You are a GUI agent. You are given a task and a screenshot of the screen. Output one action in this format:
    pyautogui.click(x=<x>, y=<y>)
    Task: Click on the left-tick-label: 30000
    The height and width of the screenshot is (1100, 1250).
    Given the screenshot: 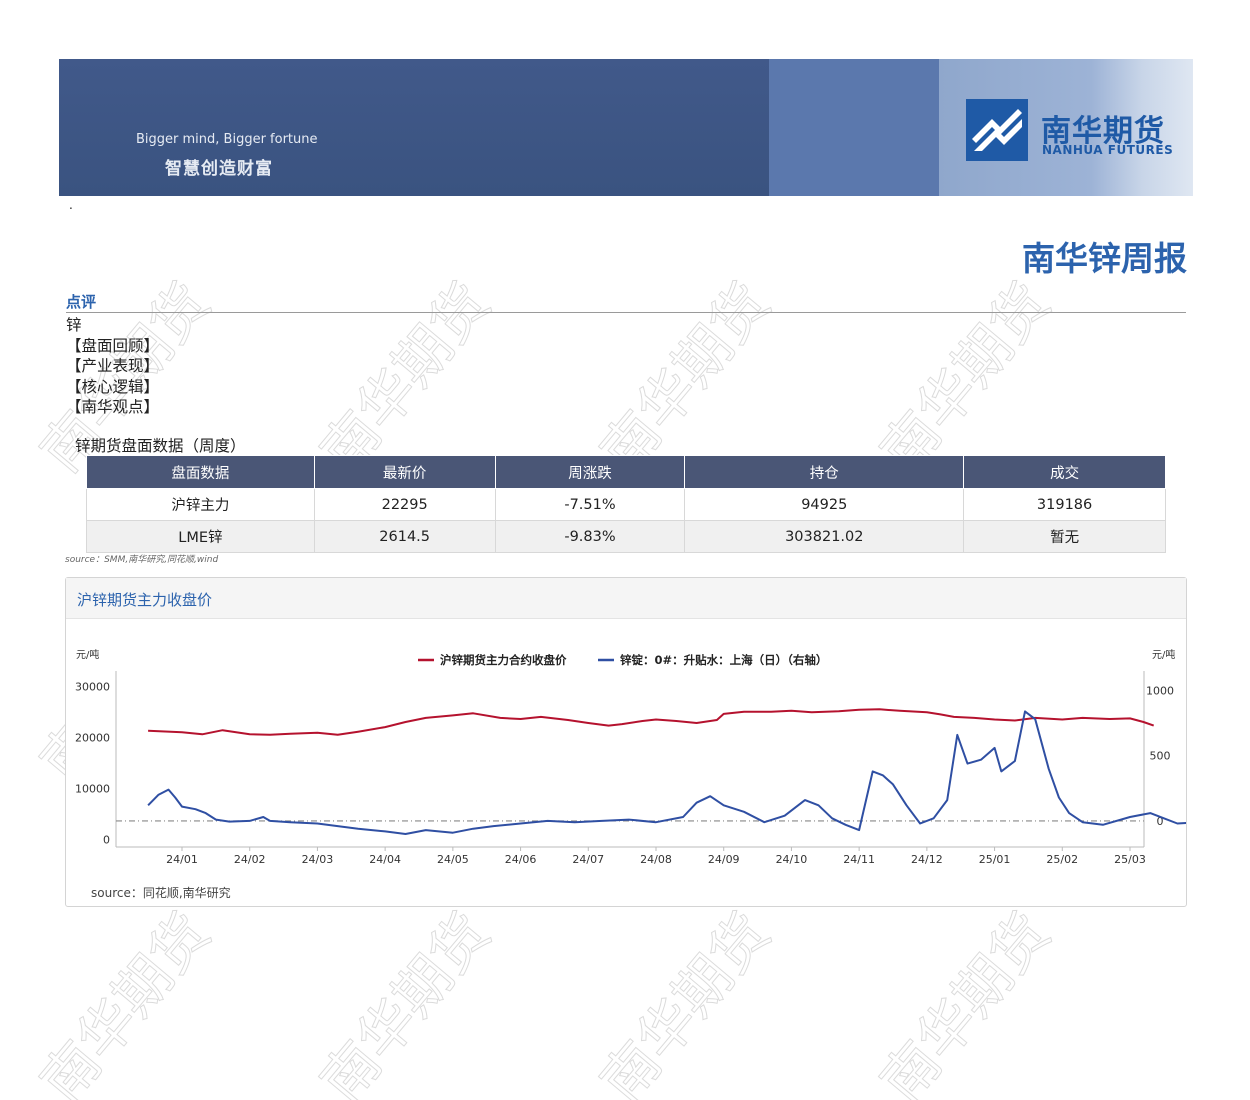 What is the action you would take?
    pyautogui.click(x=92, y=686)
    